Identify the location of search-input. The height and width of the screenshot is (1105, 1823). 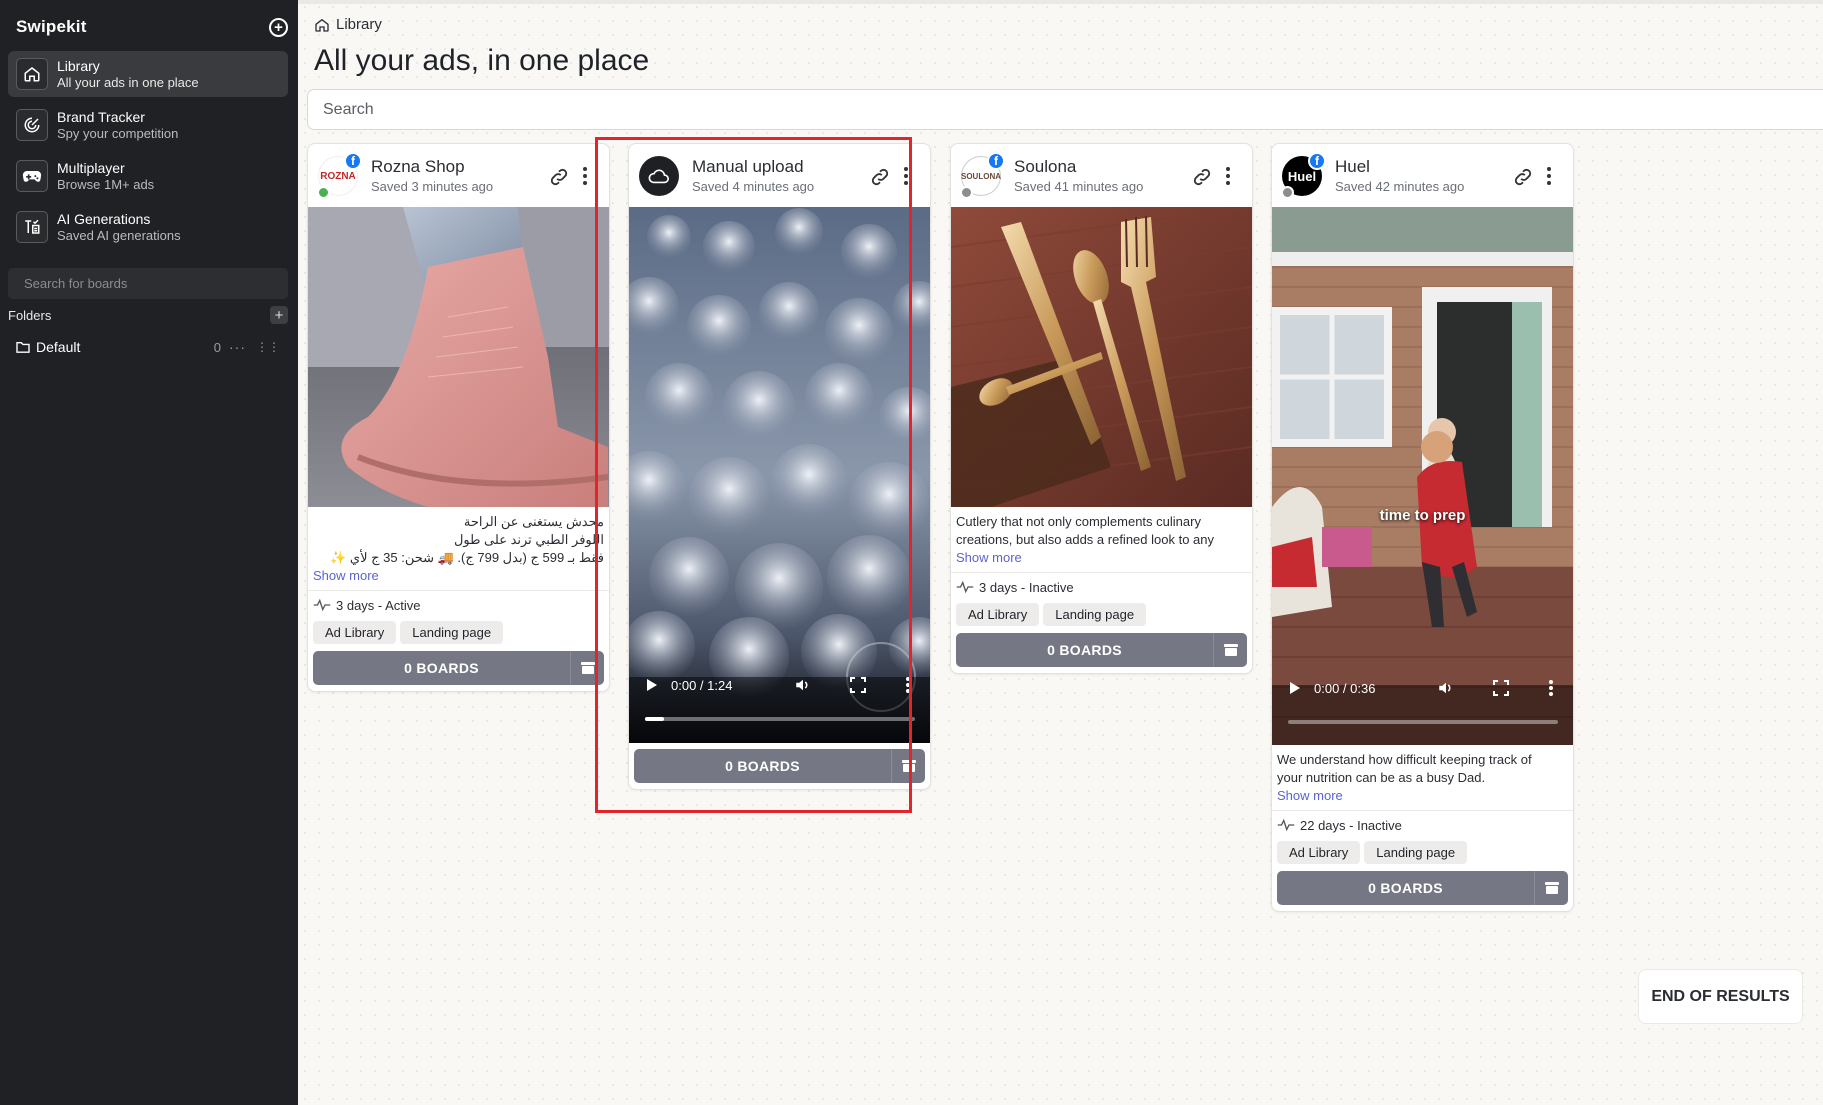
(1065, 109).